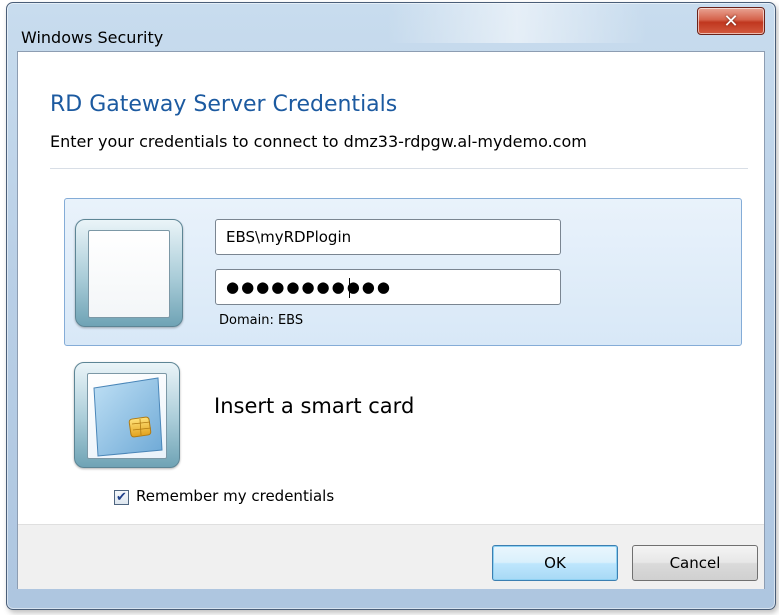 The width and height of the screenshot is (779, 615). I want to click on smart-card-tile, so click(127, 415).